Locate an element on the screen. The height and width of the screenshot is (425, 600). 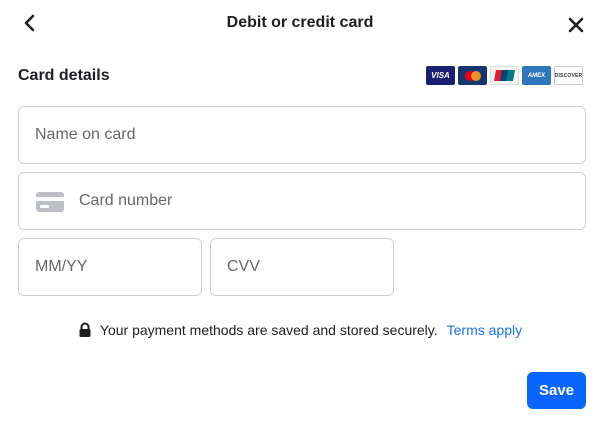
cvv-input is located at coordinates (302, 267).